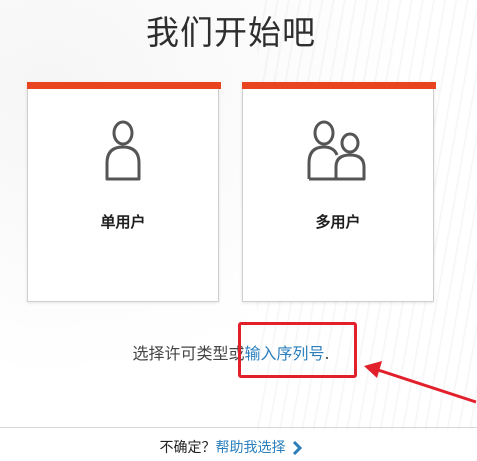 This screenshot has height=461, width=477. Describe the element at coordinates (123, 154) in the screenshot. I see `single-user-icon` at that location.